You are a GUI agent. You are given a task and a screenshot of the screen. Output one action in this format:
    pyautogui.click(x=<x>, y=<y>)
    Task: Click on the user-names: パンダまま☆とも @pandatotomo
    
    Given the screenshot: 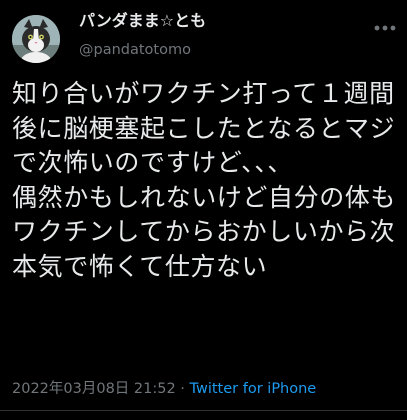 What is the action you would take?
    pyautogui.click(x=142, y=34)
    